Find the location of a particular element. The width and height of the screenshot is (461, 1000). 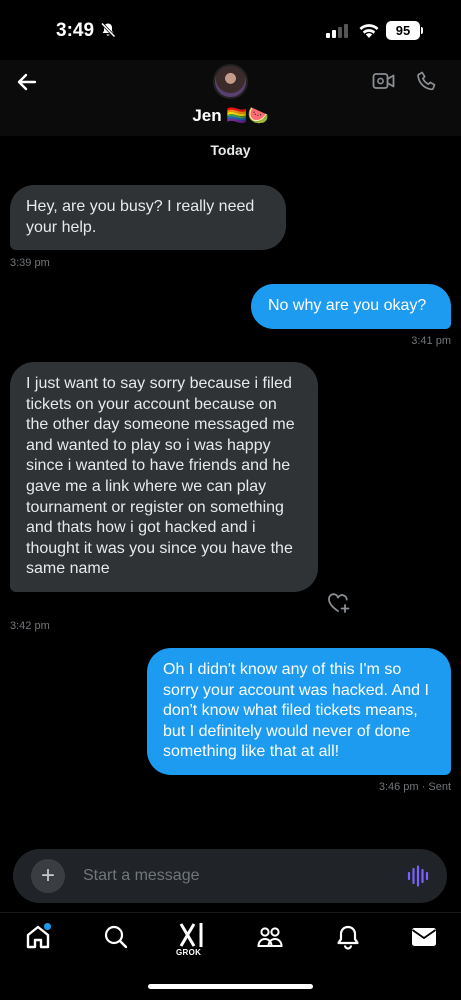

grok-icon is located at coordinates (191, 935).